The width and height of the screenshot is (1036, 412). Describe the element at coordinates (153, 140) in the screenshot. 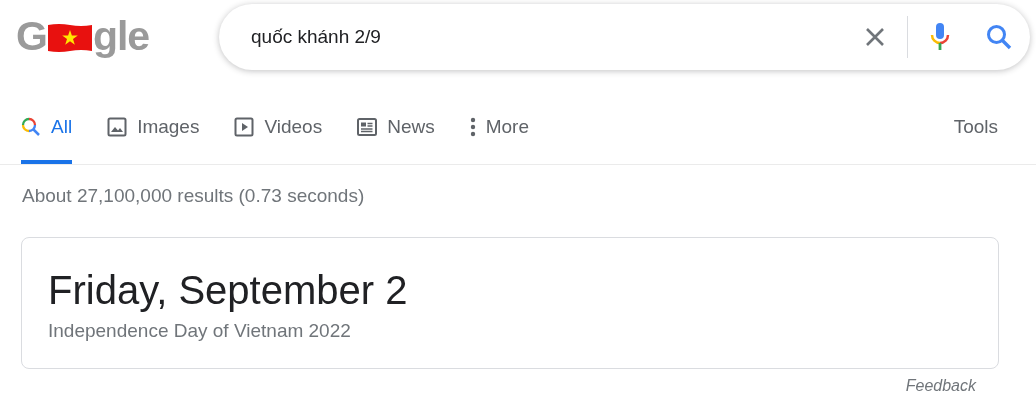

I see `tab: Images` at that location.